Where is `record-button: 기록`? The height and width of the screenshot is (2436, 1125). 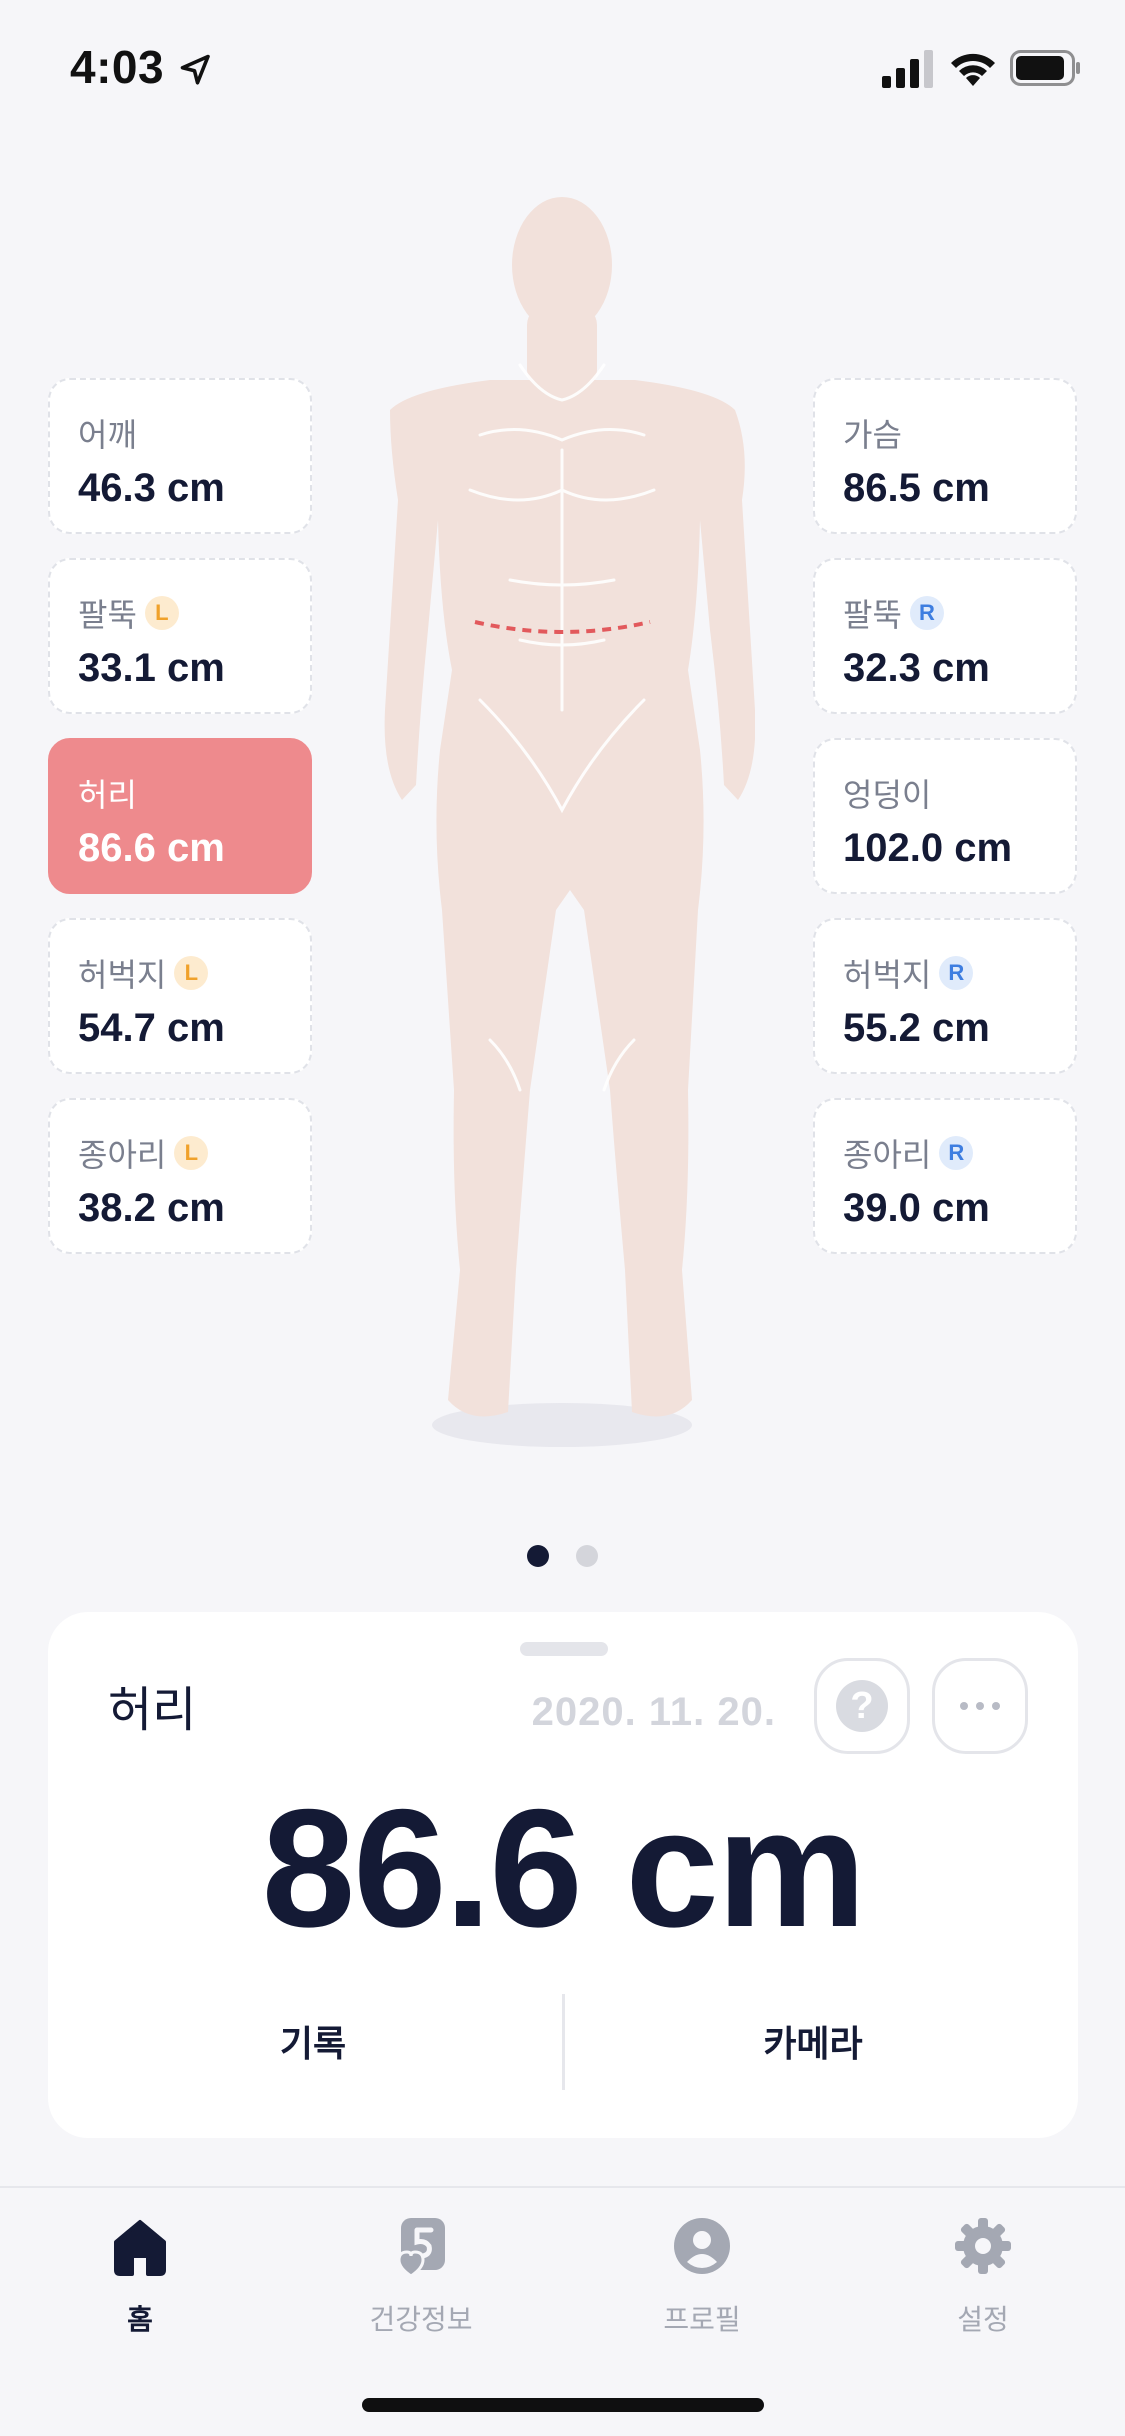
record-button: 기록 is located at coordinates (313, 2044).